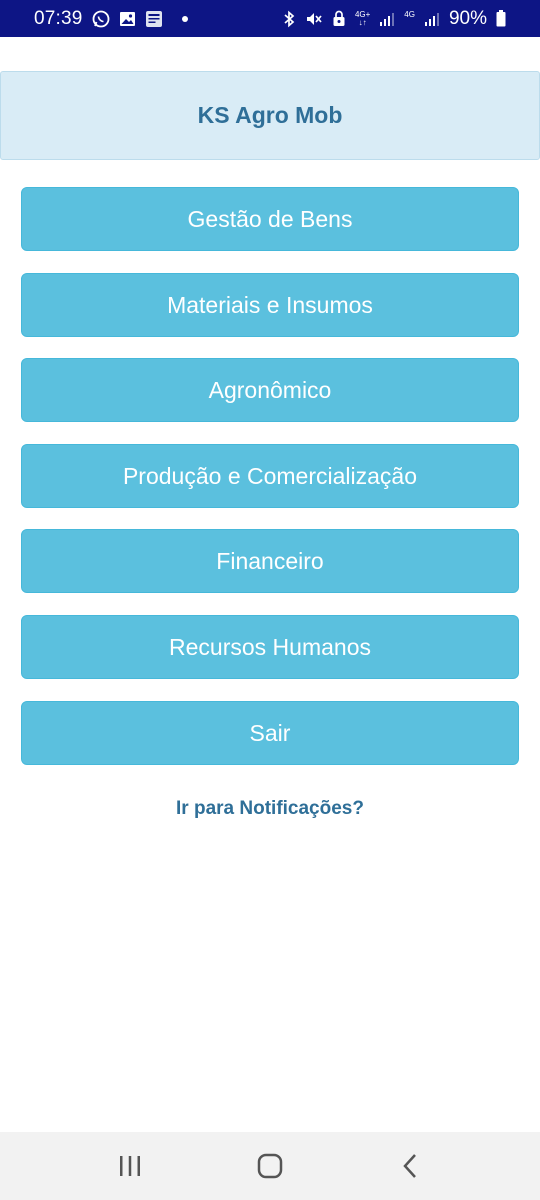 The width and height of the screenshot is (540, 1200). What do you see at coordinates (289, 19) in the screenshot?
I see `bluetooth-icon` at bounding box center [289, 19].